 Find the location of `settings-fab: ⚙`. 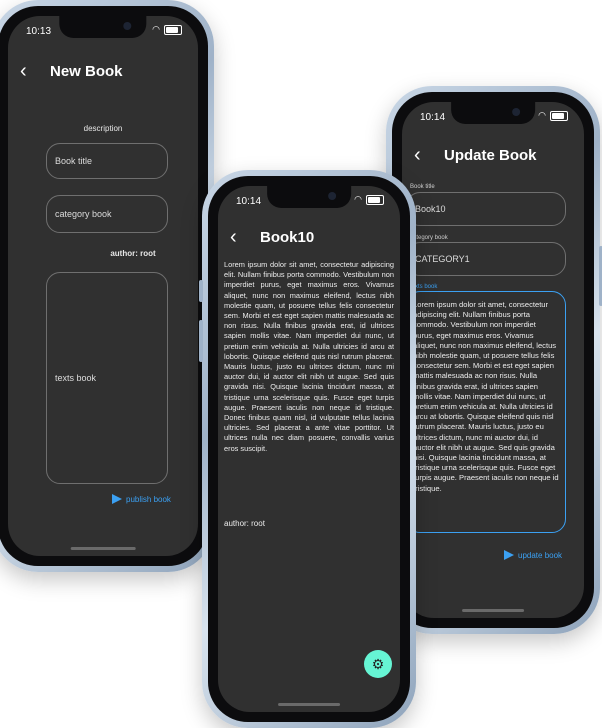

settings-fab: ⚙ is located at coordinates (378, 664).